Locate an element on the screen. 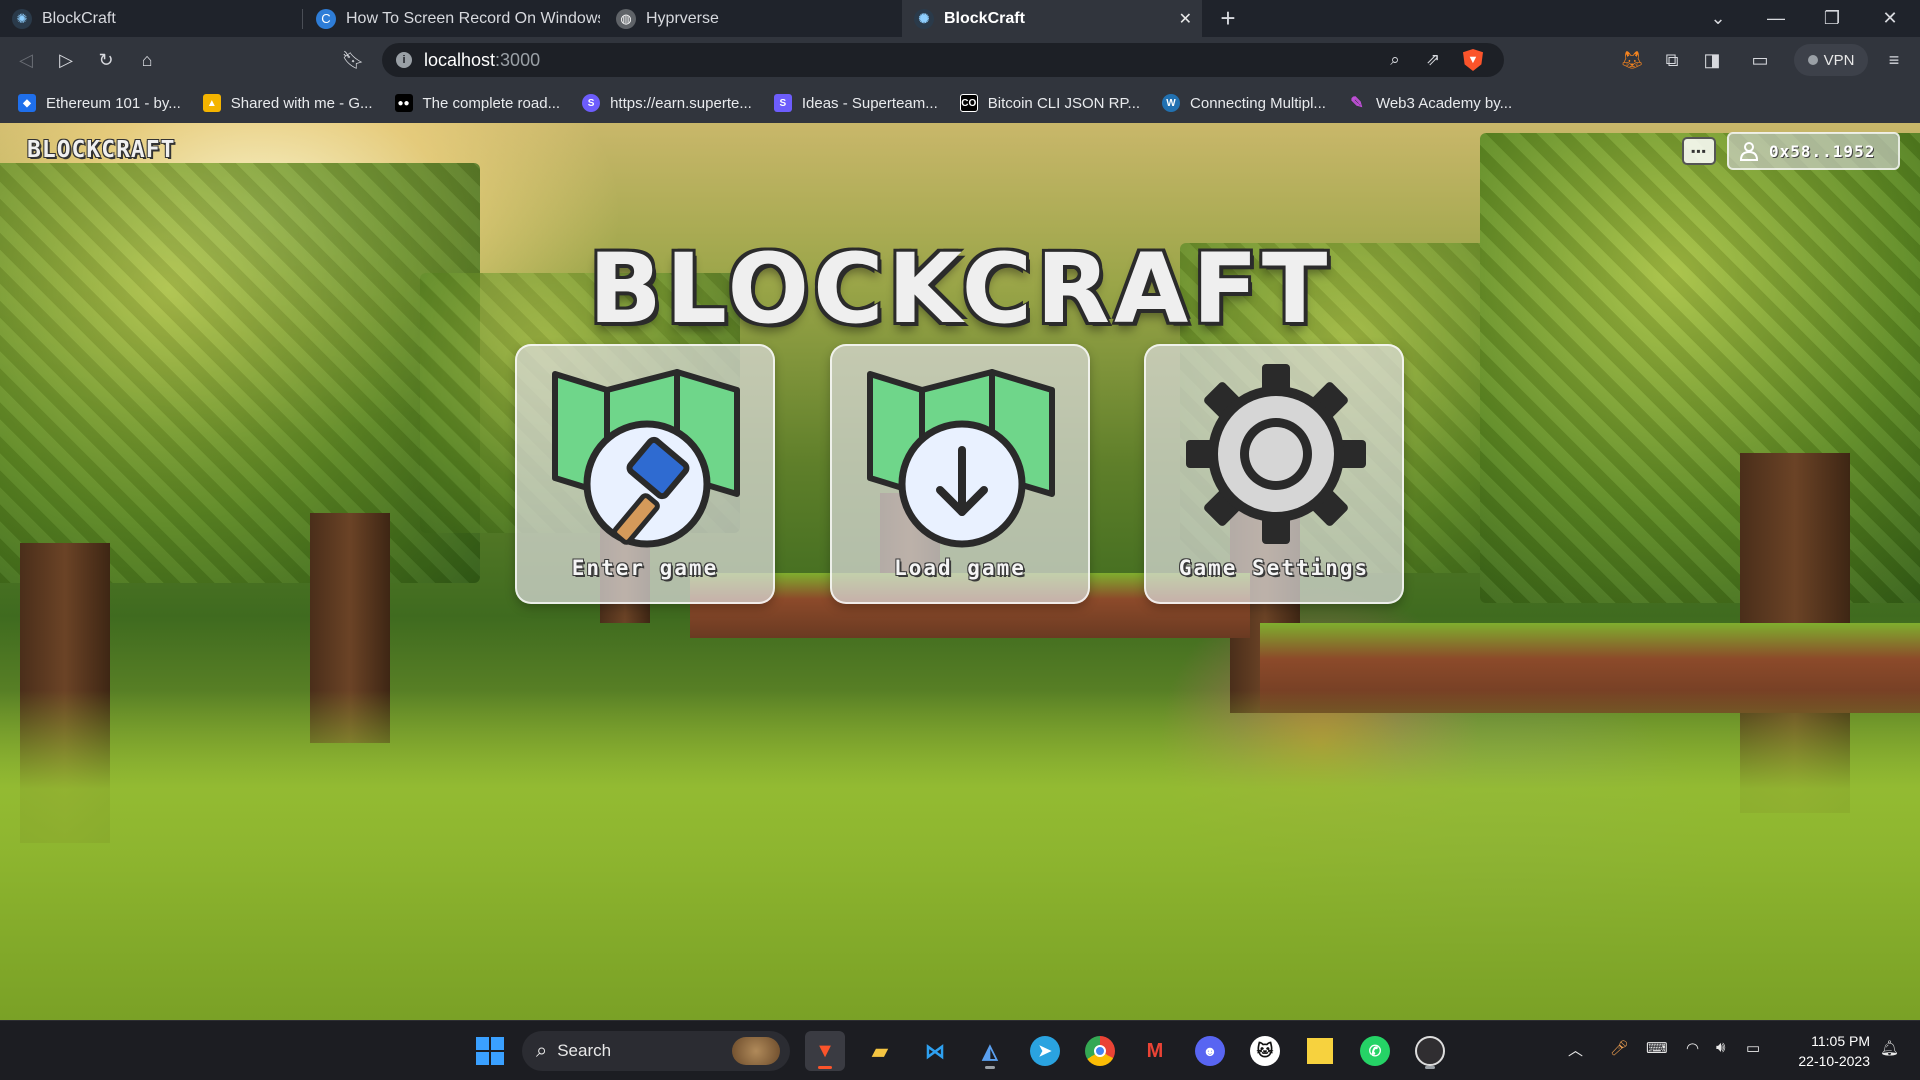  keyboard-icon: ⌨ is located at coordinates (1657, 1048).